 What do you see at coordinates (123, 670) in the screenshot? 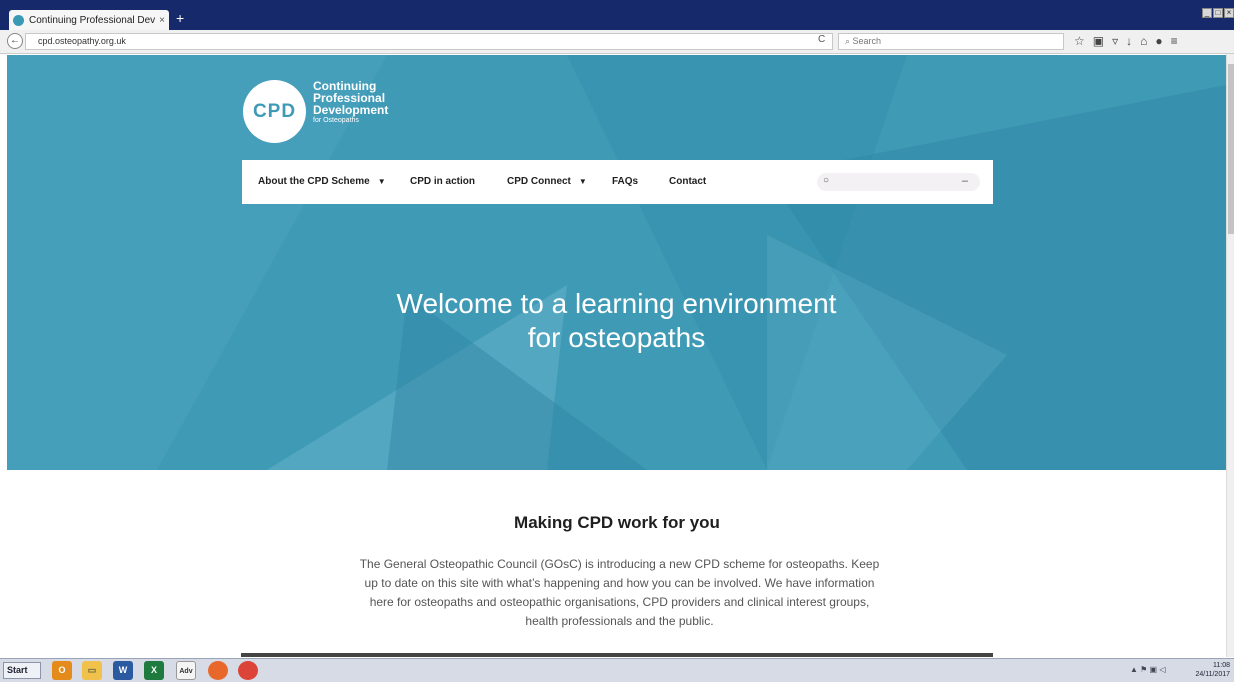
I see `word-icon: W` at bounding box center [123, 670].